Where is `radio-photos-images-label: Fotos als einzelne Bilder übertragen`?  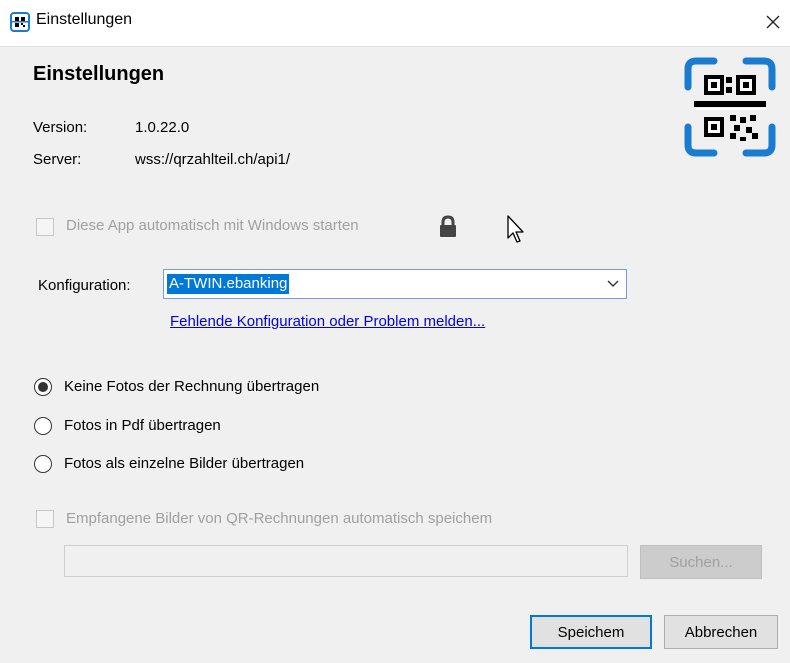
radio-photos-images-label: Fotos als einzelne Bilder übertragen is located at coordinates (184, 463).